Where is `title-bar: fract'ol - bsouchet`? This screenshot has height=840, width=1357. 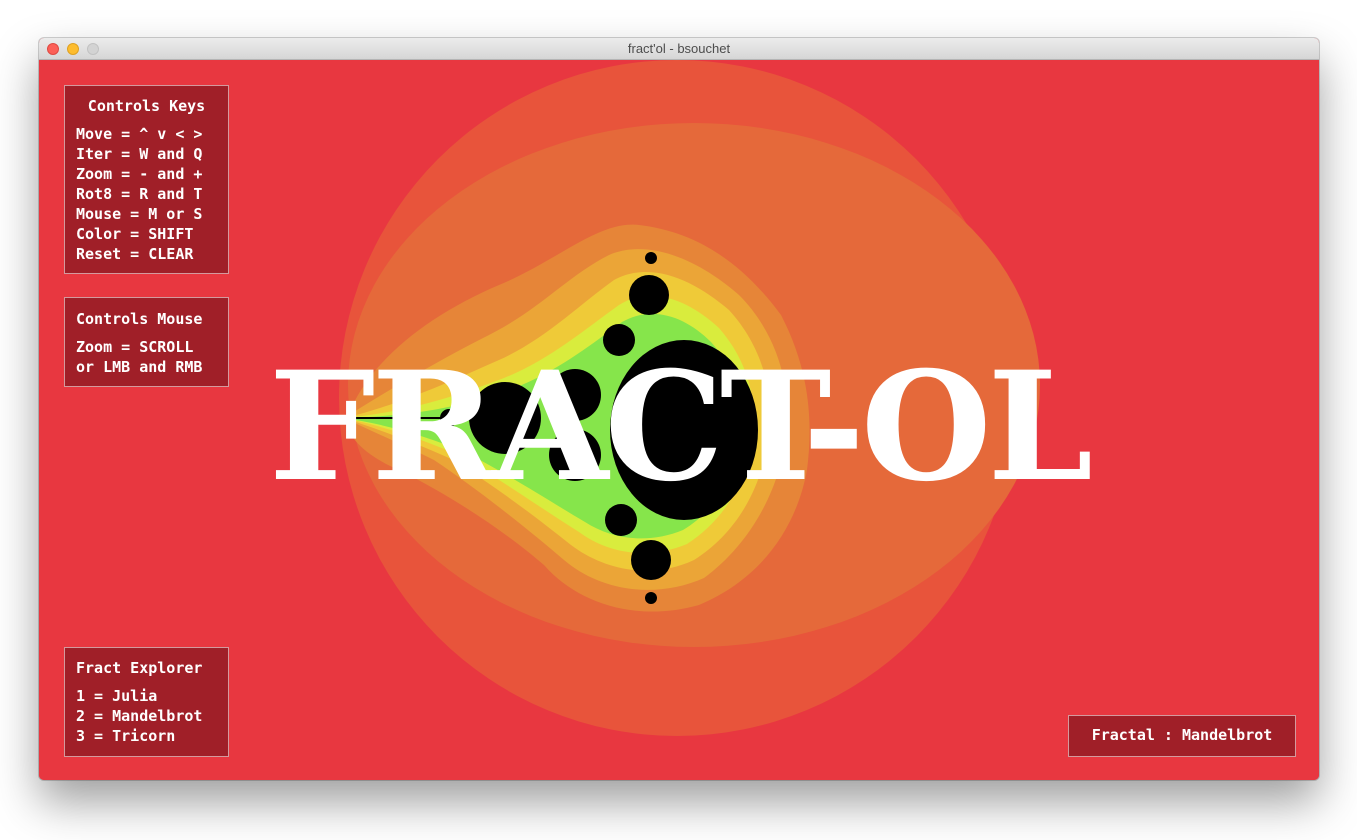 title-bar: fract'ol - bsouchet is located at coordinates (679, 49).